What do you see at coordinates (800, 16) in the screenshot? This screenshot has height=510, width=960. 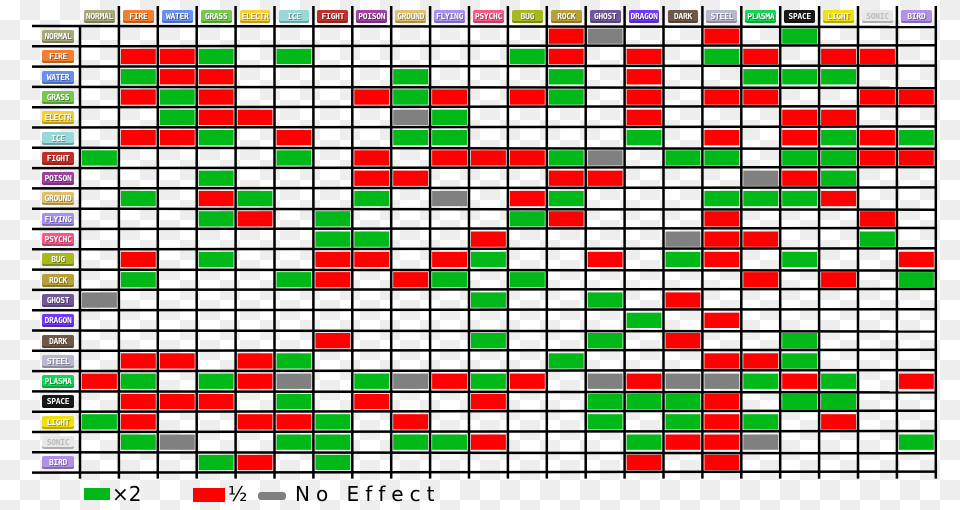 I see `column-header-space: SPACE` at bounding box center [800, 16].